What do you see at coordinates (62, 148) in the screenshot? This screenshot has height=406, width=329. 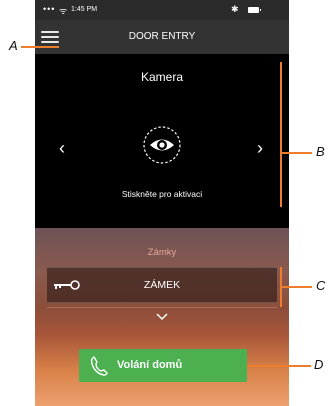 I see `previous-camera-arrow-icon: ‹` at bounding box center [62, 148].